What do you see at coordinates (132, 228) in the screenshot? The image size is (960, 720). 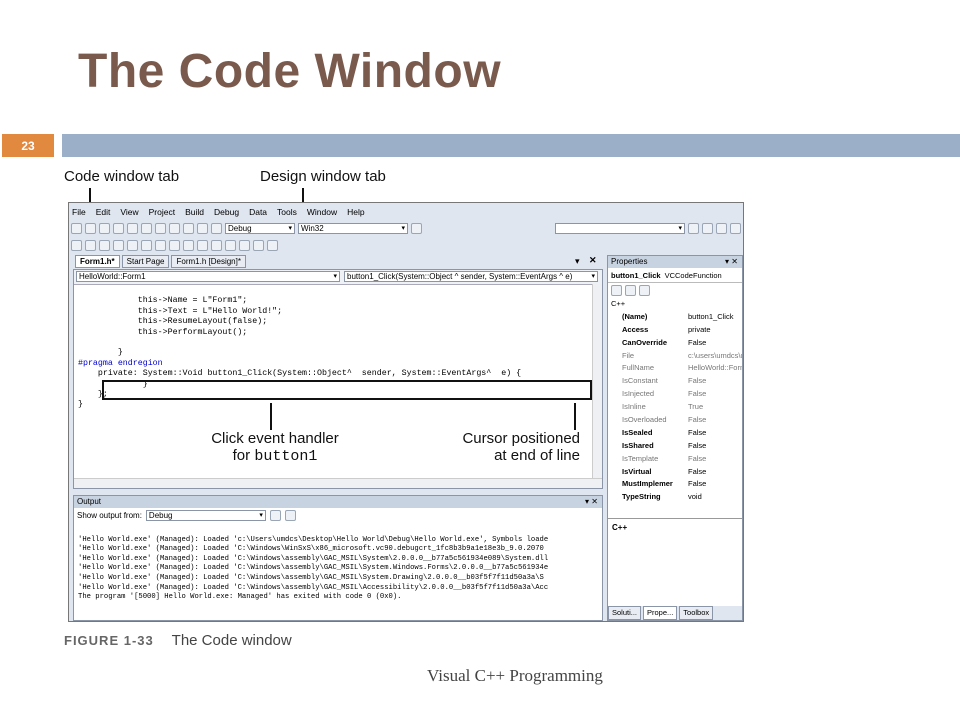 I see `save-all-icon` at bounding box center [132, 228].